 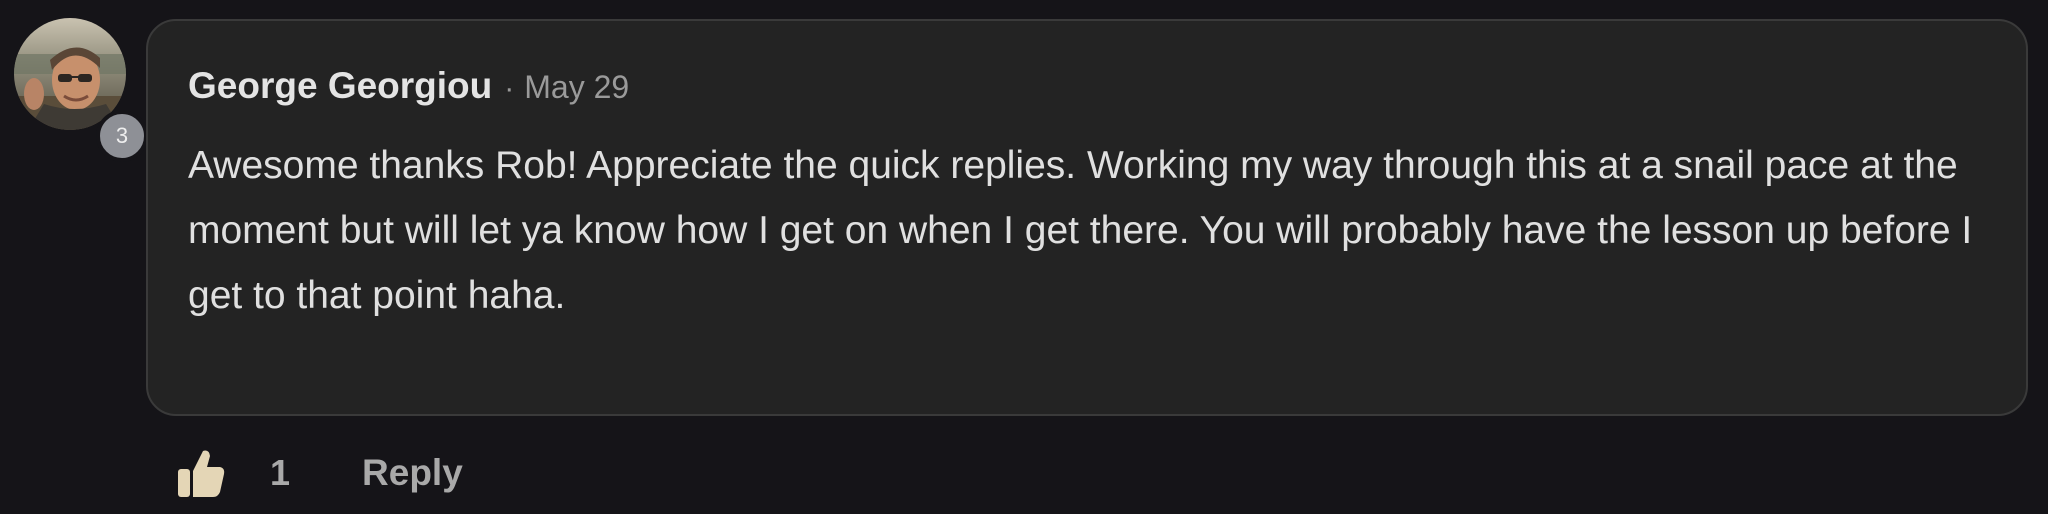 What do you see at coordinates (318, 473) in the screenshot?
I see `comment-actions: 1 Reply` at bounding box center [318, 473].